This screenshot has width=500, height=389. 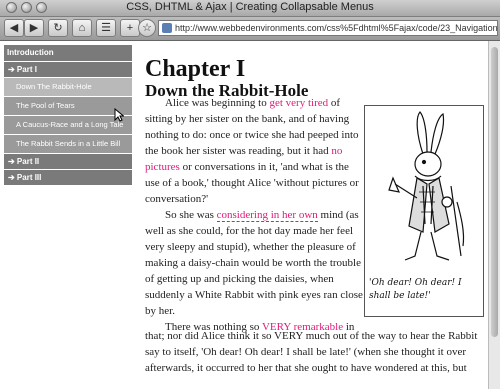 I want to click on nav-item-rabbit-sends-bill: The Rabbit Sends in a Little Bill, so click(x=68, y=144).